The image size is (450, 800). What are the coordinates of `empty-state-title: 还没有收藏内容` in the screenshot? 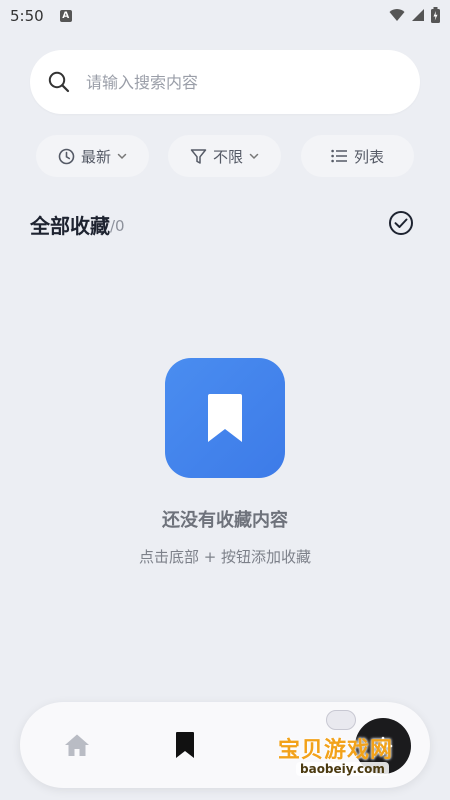 It's located at (225, 520).